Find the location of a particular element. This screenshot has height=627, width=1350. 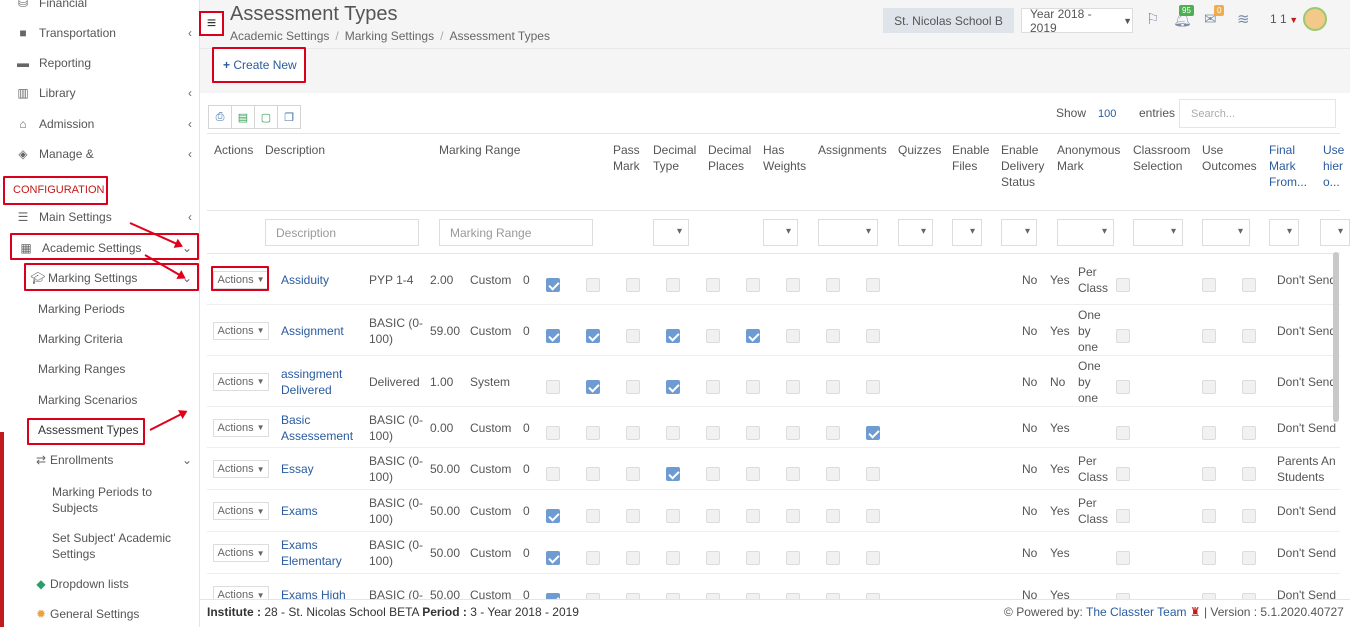

final-mark-filter is located at coordinates (1284, 232).